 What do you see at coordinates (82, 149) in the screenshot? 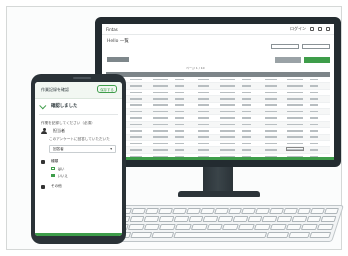
I see `user-select: 回答者 ▾` at bounding box center [82, 149].